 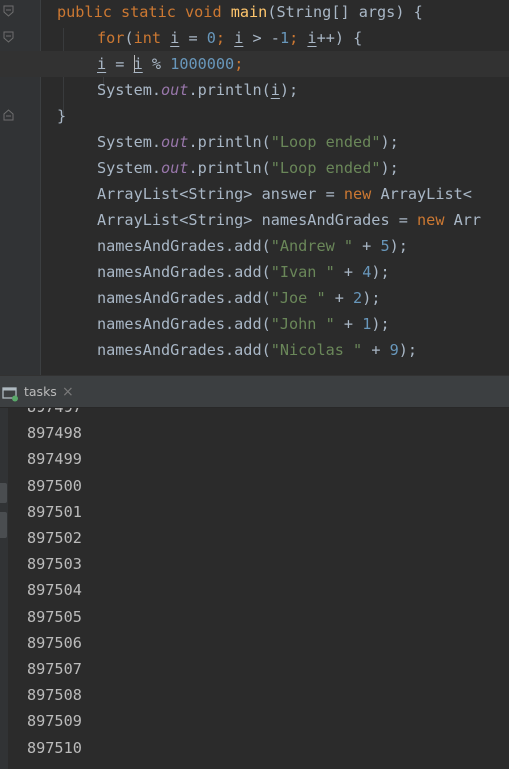 I want to click on console-line: 897502, so click(x=54, y=538).